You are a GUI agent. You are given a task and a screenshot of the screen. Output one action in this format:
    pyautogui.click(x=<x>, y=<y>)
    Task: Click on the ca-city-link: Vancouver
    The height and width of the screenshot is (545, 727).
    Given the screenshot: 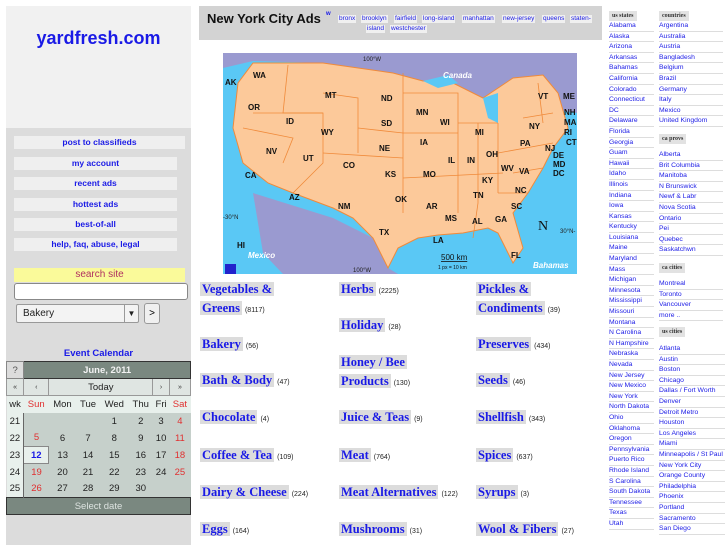 What is the action you would take?
    pyautogui.click(x=691, y=305)
    